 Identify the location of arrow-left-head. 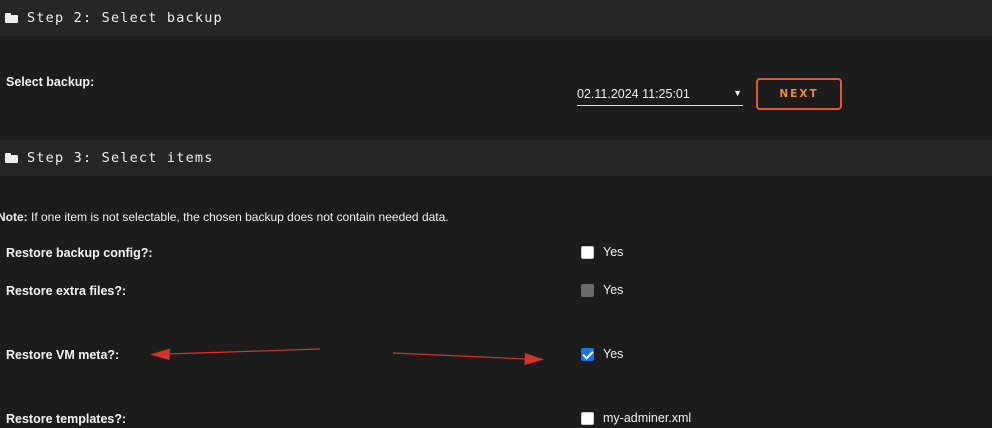
(160, 354).